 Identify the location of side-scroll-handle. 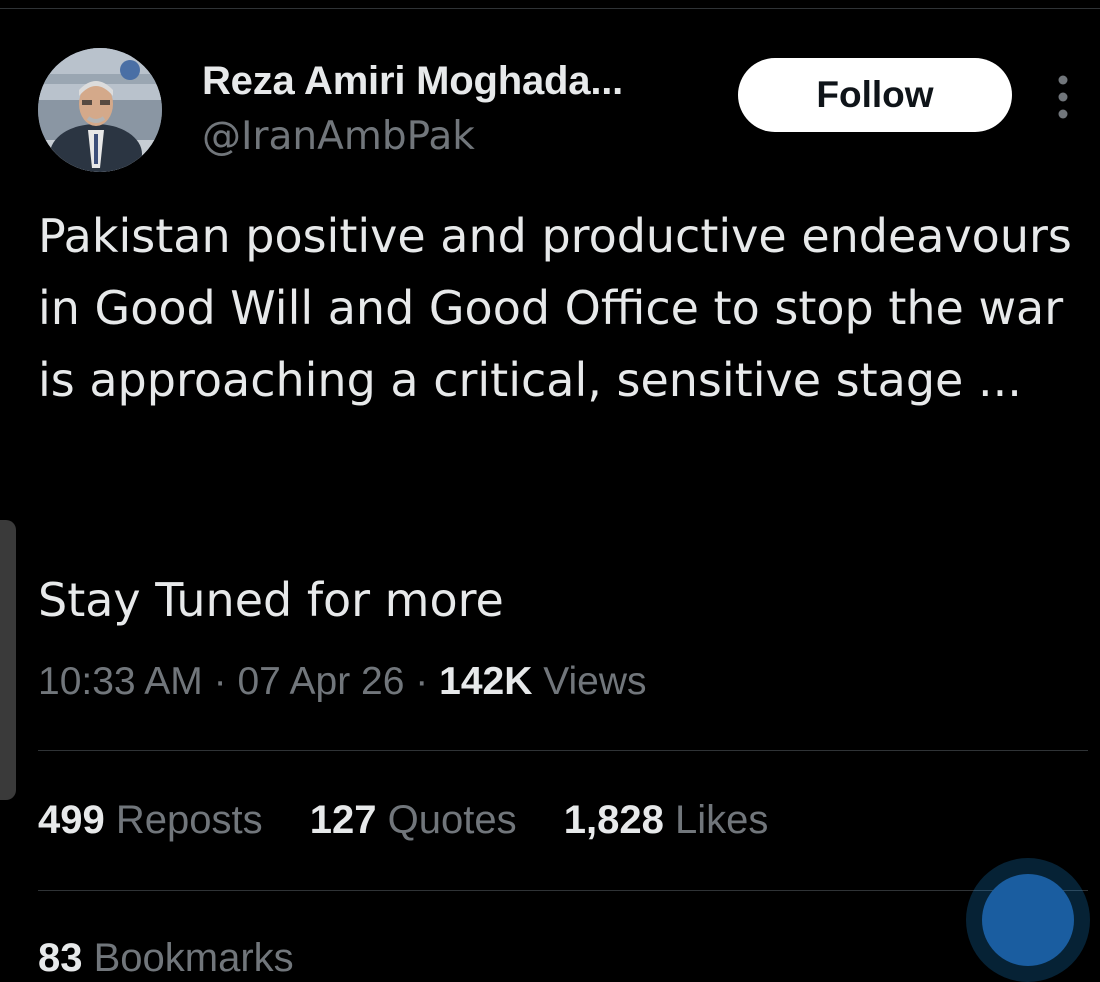
(8, 660).